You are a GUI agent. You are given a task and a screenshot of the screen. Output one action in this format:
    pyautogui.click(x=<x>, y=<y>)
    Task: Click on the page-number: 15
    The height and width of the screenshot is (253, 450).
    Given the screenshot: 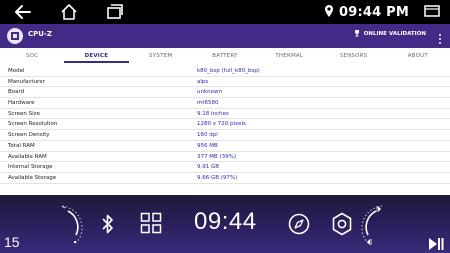 What is the action you would take?
    pyautogui.click(x=12, y=242)
    